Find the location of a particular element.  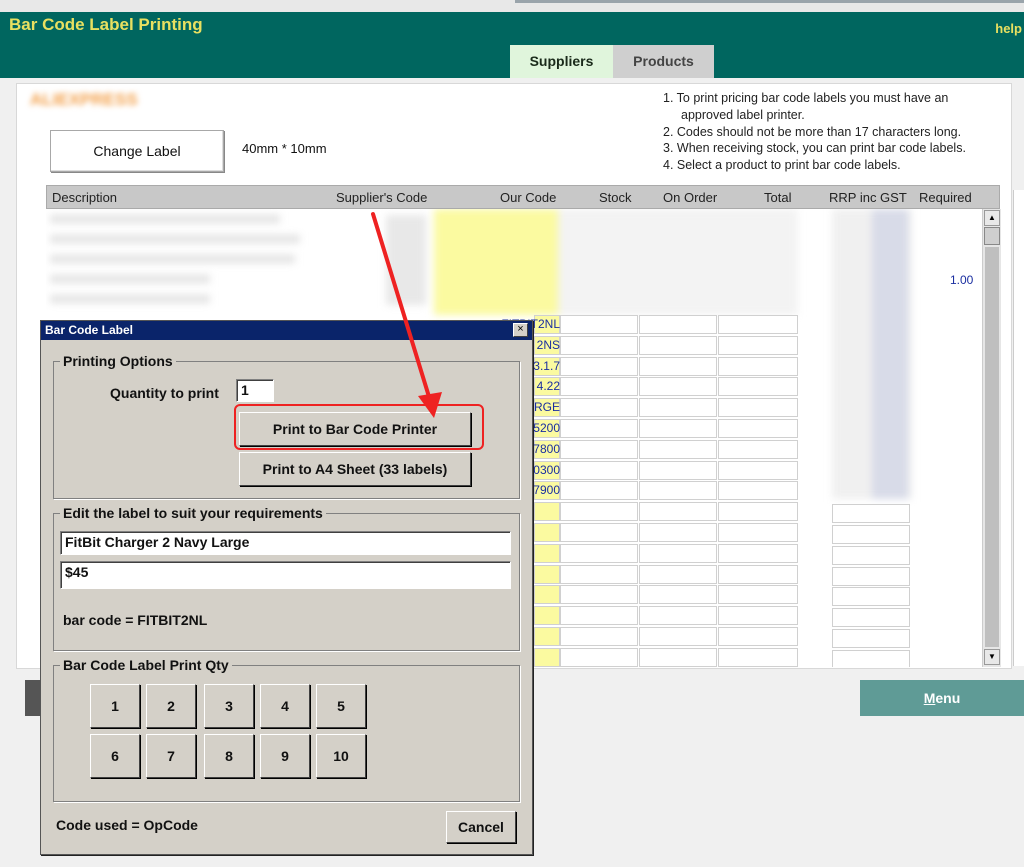

col-description: Description is located at coordinates (84, 197).